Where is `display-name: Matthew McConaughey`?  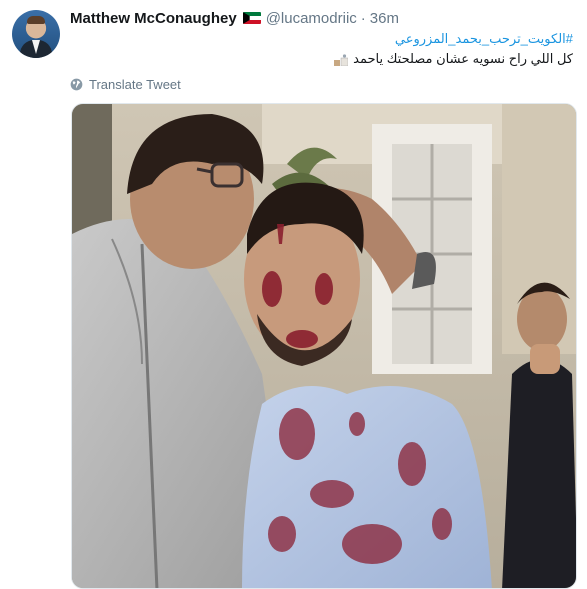
display-name: Matthew McConaughey is located at coordinates (153, 18).